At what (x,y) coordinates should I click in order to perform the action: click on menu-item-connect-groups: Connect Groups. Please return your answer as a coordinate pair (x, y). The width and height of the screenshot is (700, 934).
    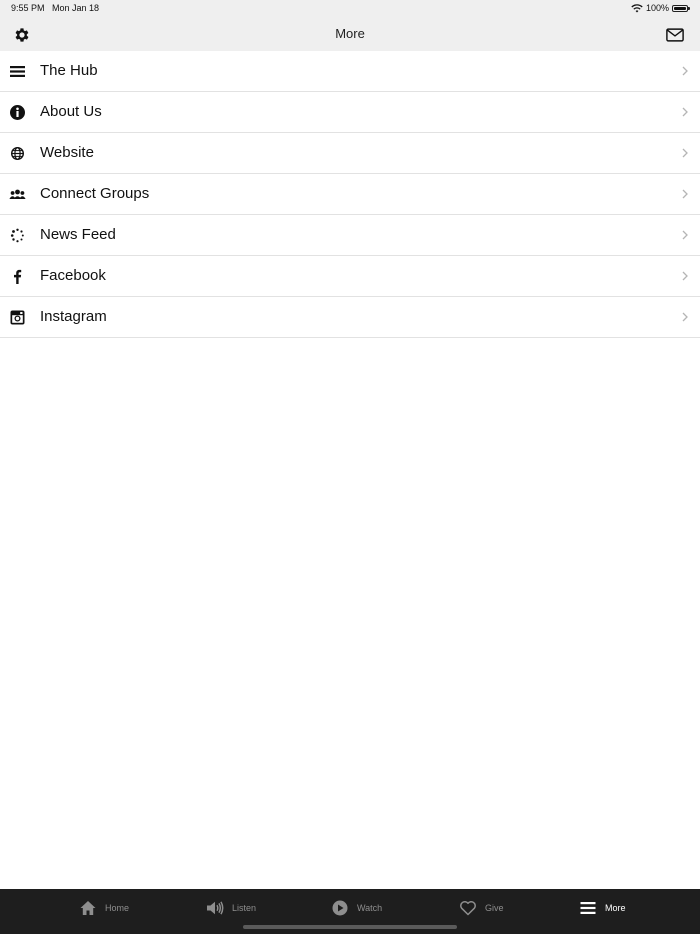
    Looking at the image, I should click on (350, 194).